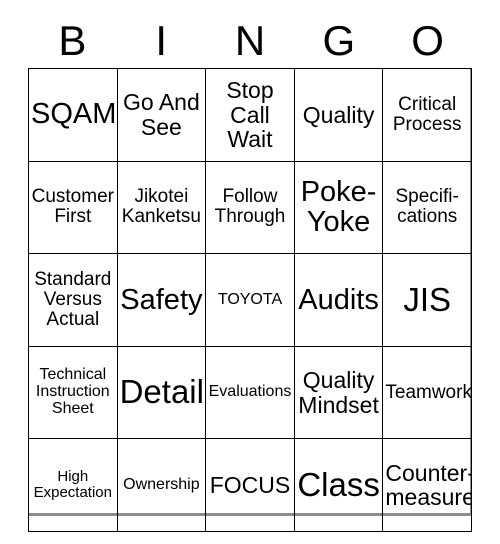  I want to click on bingo-cell-label: Teamwork, so click(428, 392).